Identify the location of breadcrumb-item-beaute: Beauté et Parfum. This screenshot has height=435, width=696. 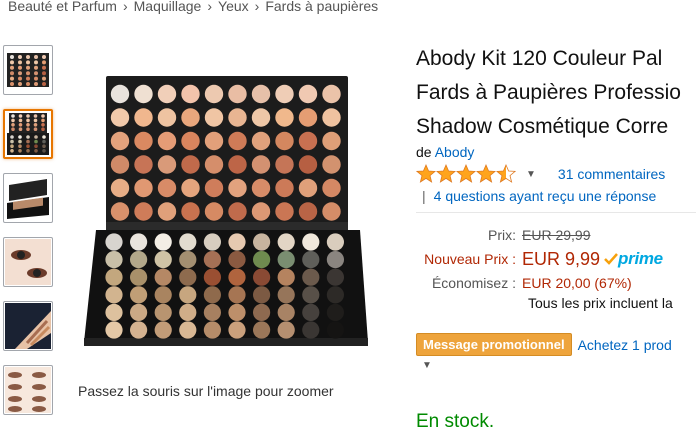
(62, 7).